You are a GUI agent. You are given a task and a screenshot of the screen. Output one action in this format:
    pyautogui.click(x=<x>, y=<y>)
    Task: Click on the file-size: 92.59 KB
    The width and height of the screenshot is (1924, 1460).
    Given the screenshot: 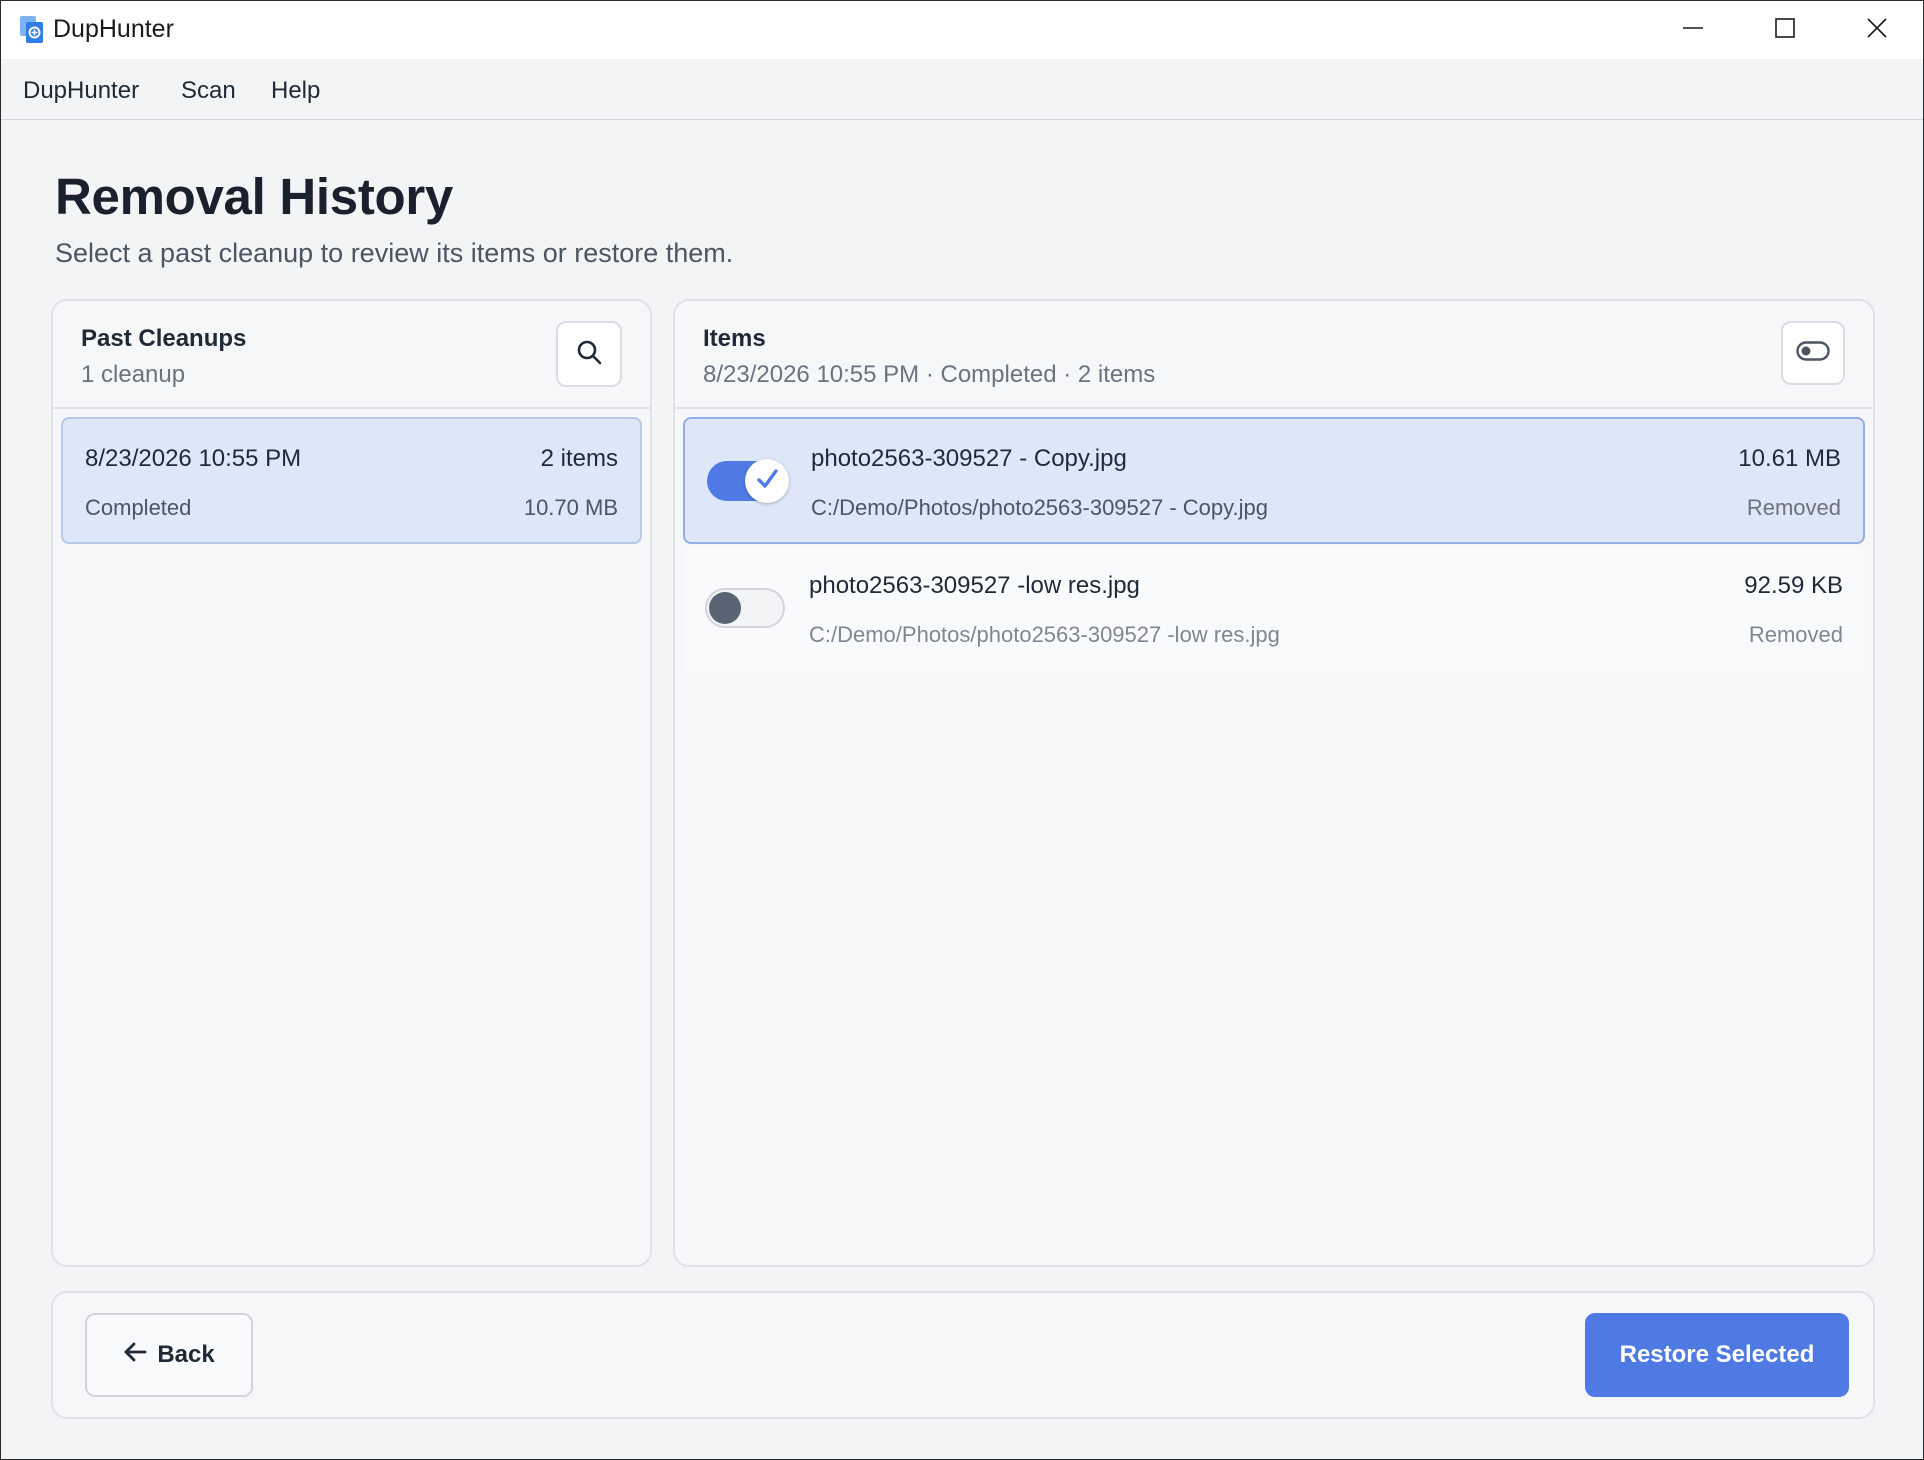 What is the action you would take?
    pyautogui.click(x=1793, y=585)
    